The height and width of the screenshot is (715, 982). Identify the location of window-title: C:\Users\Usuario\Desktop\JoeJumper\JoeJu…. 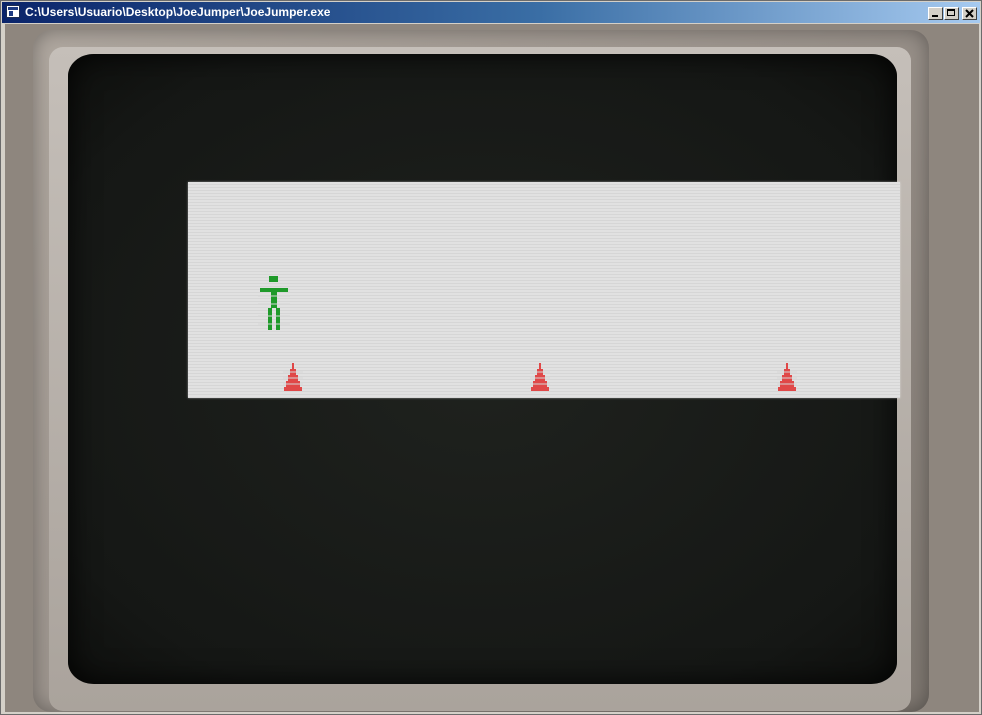
(178, 12).